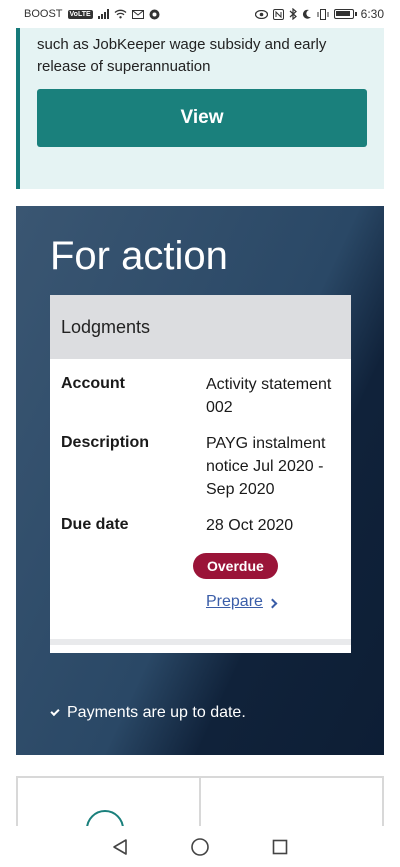 The width and height of the screenshot is (400, 867). I want to click on prepare-link-label: Prepare, so click(234, 601).